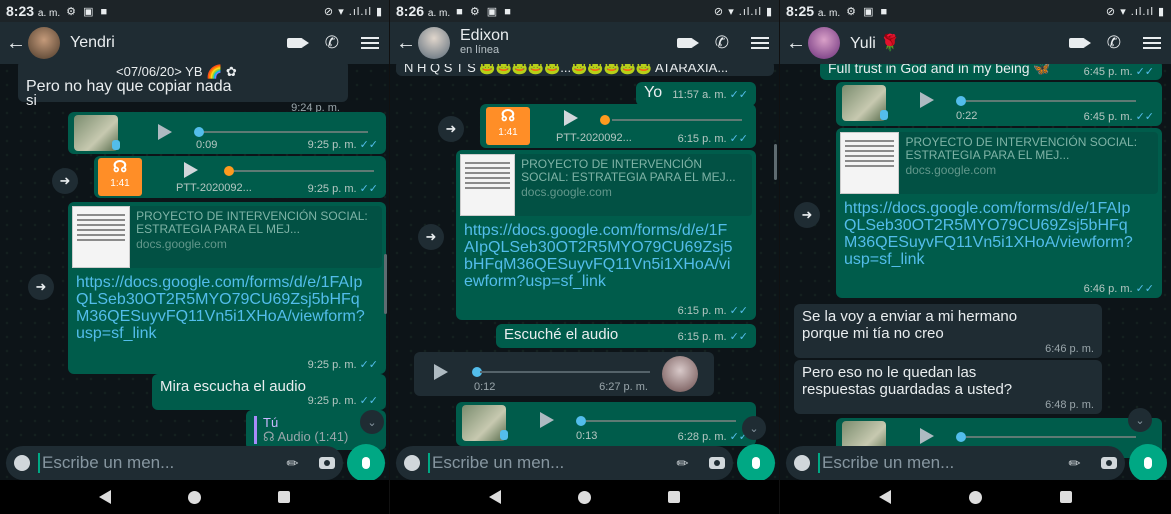 The width and height of the screenshot is (1171, 514). I want to click on voice-message: 0:09 9:25 p. m. ✓✓, so click(227, 133).